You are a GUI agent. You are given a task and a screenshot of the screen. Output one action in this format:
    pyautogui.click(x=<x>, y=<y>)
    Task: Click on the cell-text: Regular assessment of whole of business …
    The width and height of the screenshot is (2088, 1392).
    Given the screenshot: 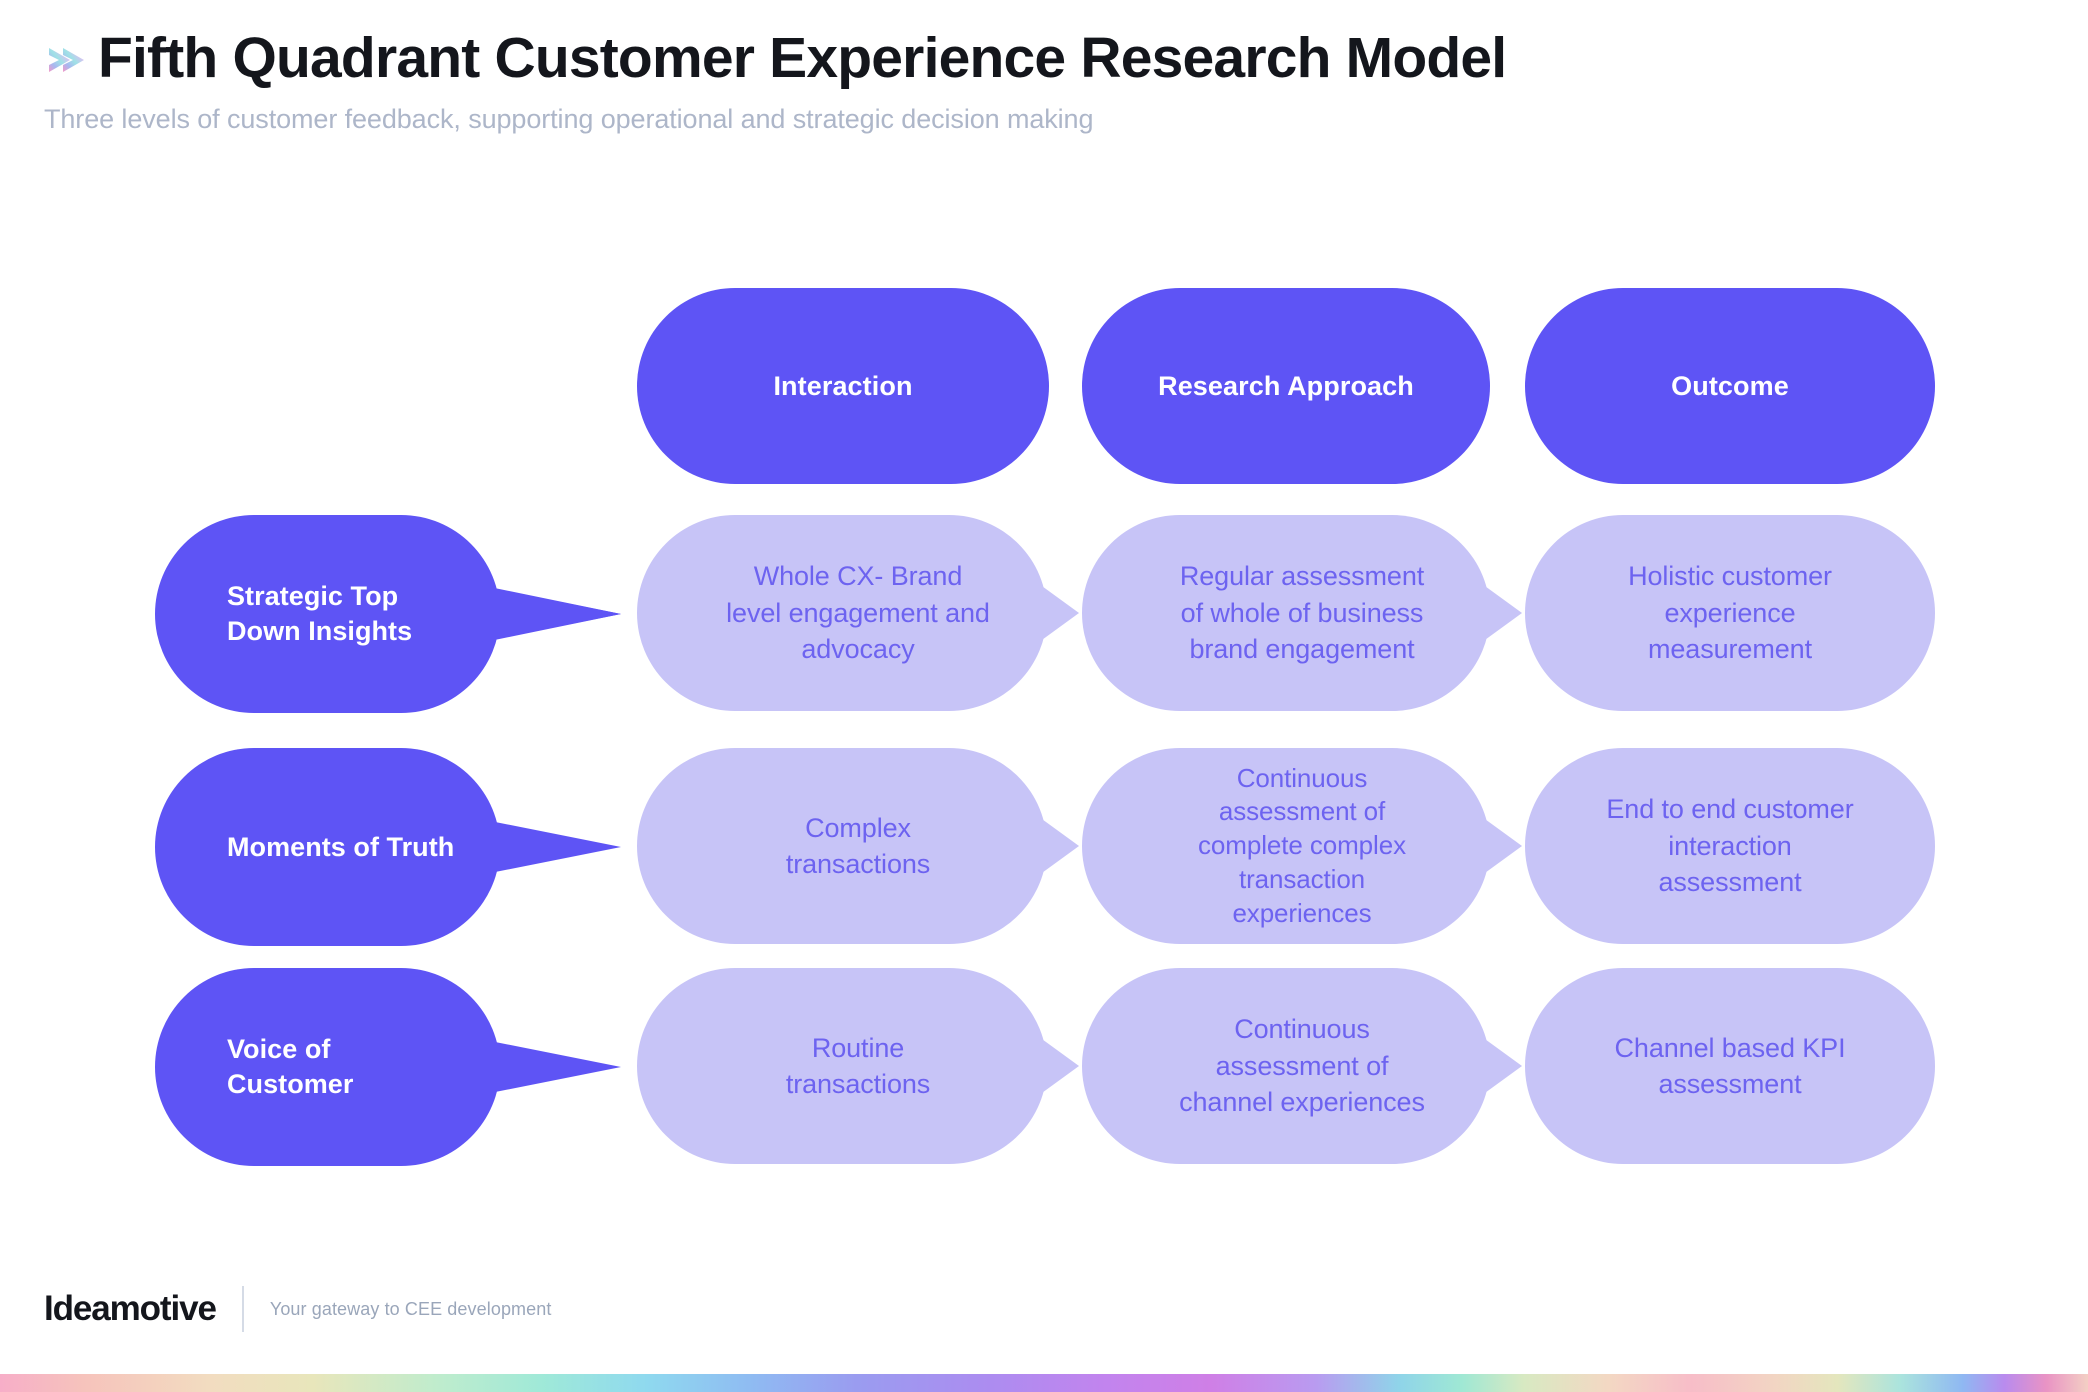 What is the action you would take?
    pyautogui.click(x=1302, y=613)
    